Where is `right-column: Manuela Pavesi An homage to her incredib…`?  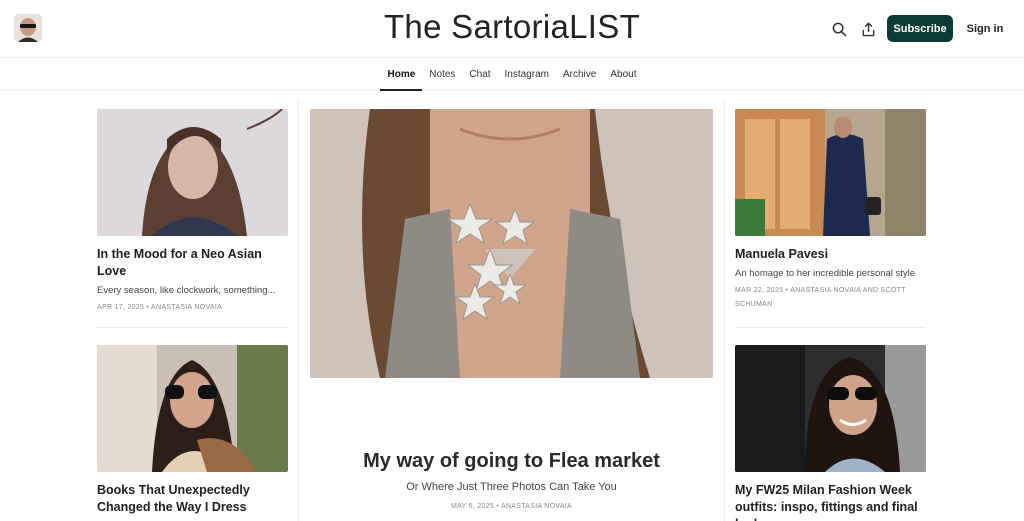
right-column: Manuela Pavesi An homage to her incredib… is located at coordinates (830, 315).